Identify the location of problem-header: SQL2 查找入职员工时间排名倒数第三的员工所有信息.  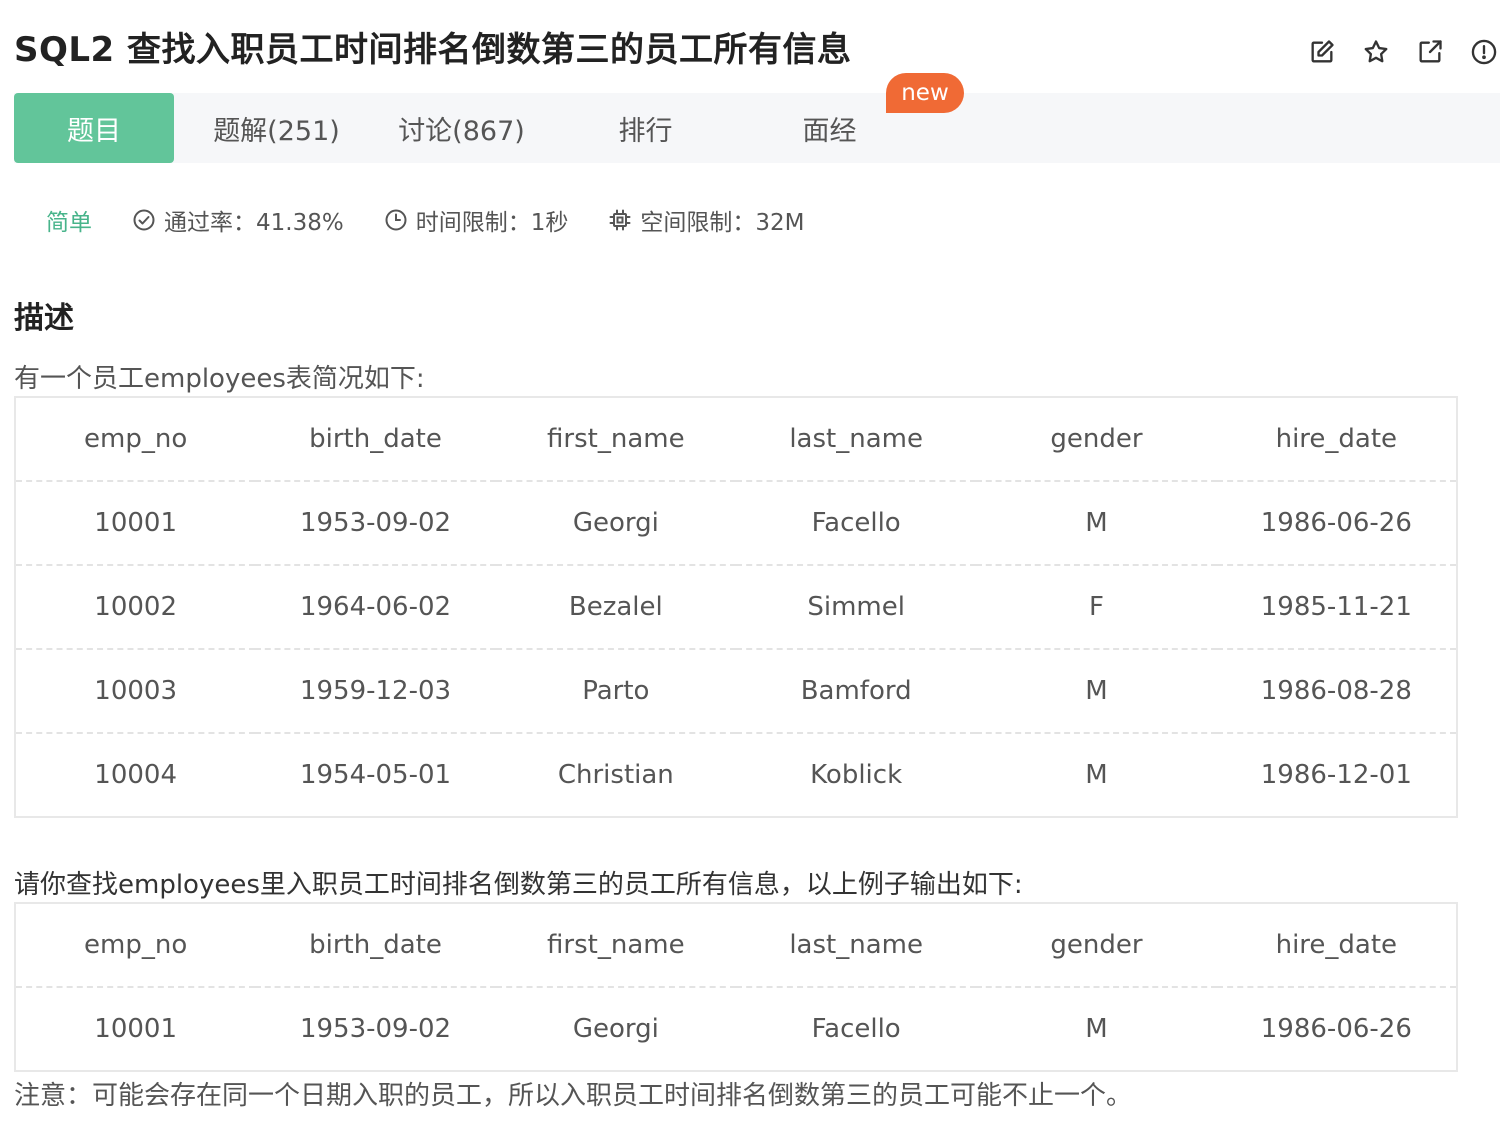
(757, 52).